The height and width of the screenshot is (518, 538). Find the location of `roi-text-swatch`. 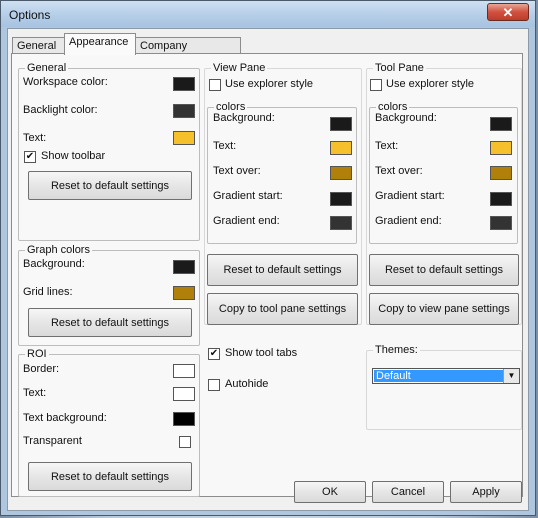

roi-text-swatch is located at coordinates (184, 394).